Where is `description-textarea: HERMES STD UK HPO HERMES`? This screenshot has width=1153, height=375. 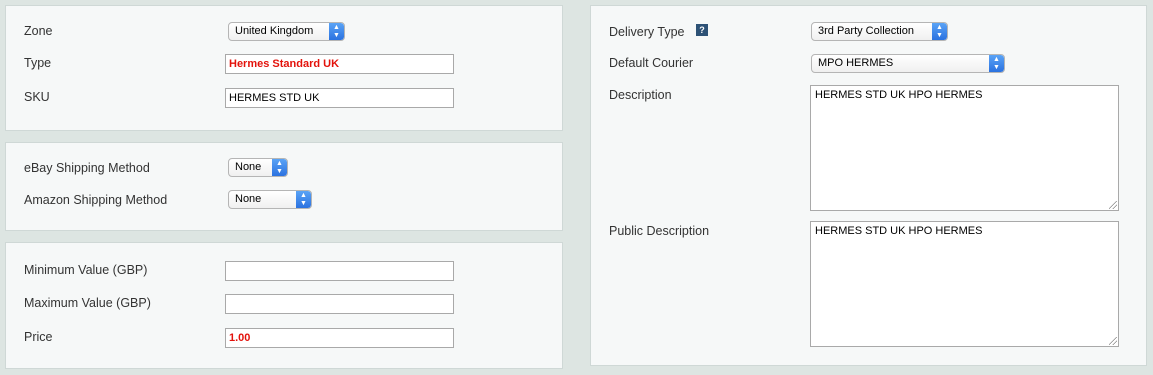 description-textarea: HERMES STD UK HPO HERMES is located at coordinates (964, 148).